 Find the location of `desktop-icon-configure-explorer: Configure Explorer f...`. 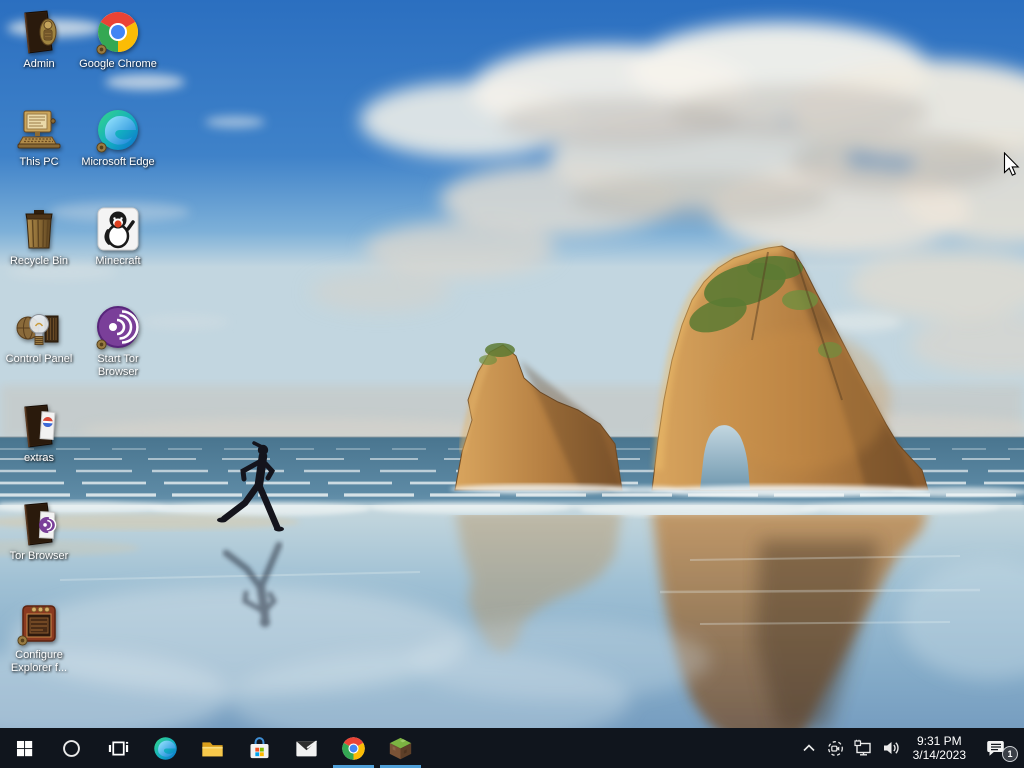

desktop-icon-configure-explorer: Configure Explorer f... is located at coordinates (39, 637).